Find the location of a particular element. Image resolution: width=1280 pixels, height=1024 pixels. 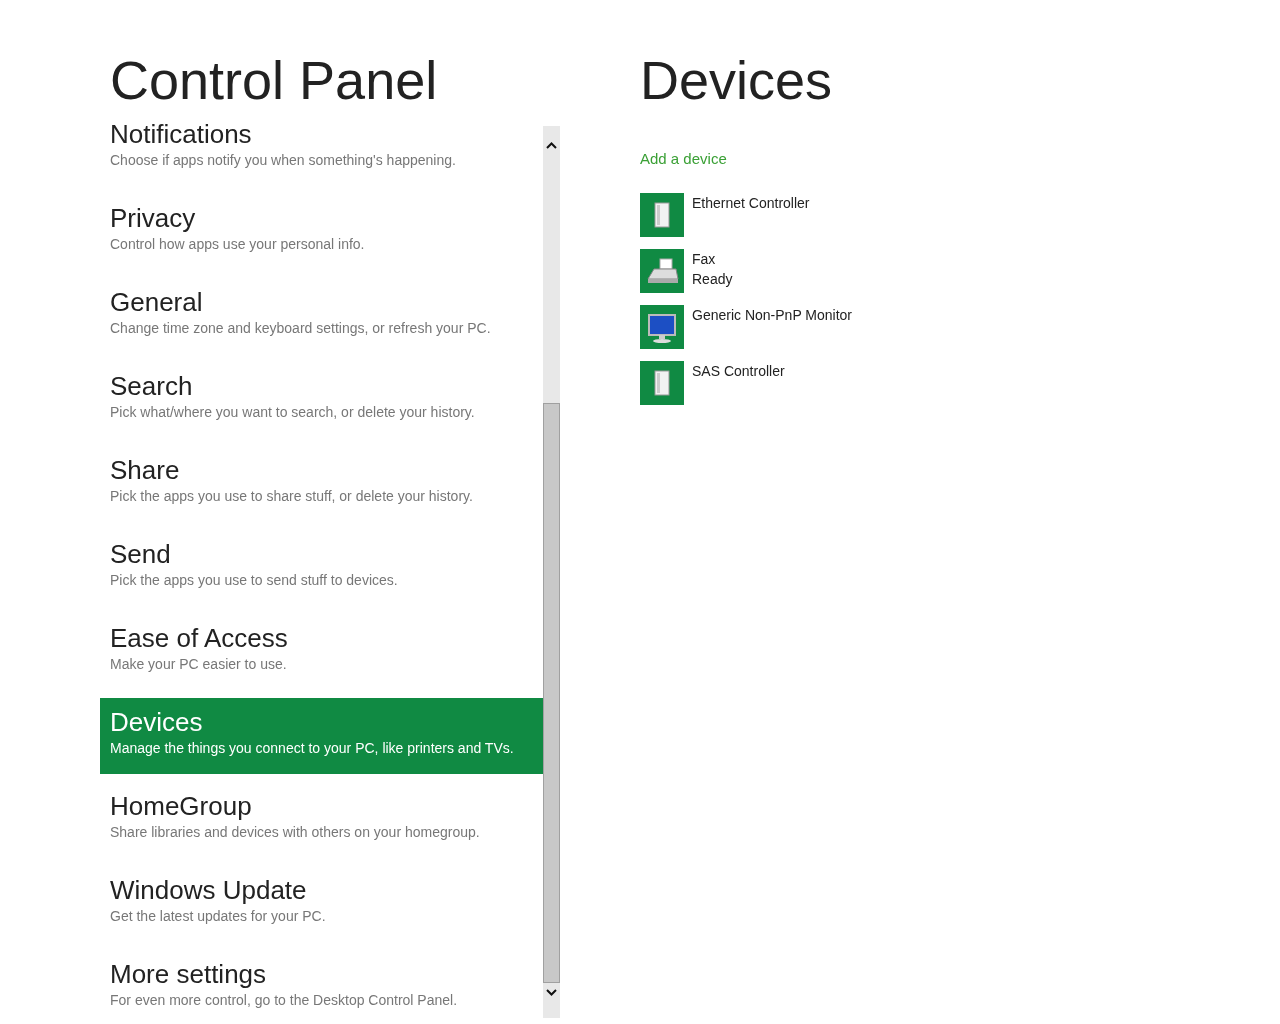

item-description: Pick the apps you use to share stuff, or delete your history. is located at coordinates (292, 496).